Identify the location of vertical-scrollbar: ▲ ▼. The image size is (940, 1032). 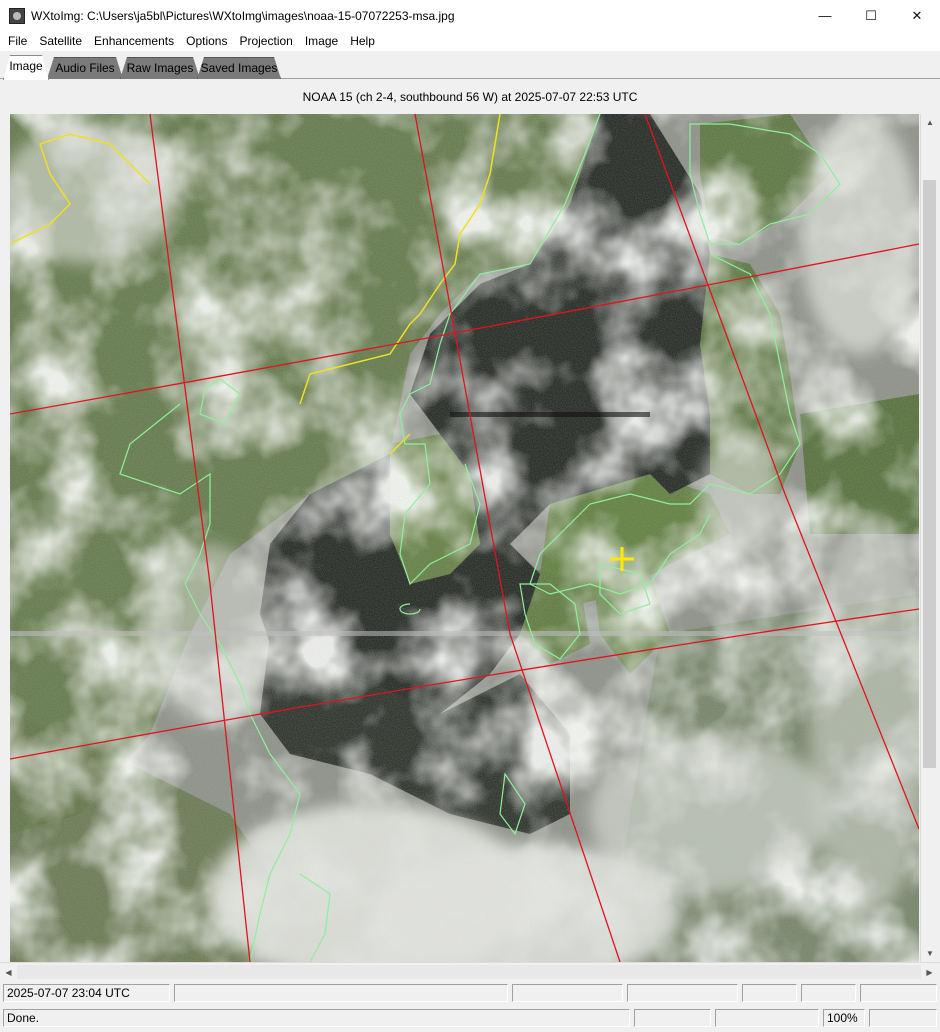
(929, 538).